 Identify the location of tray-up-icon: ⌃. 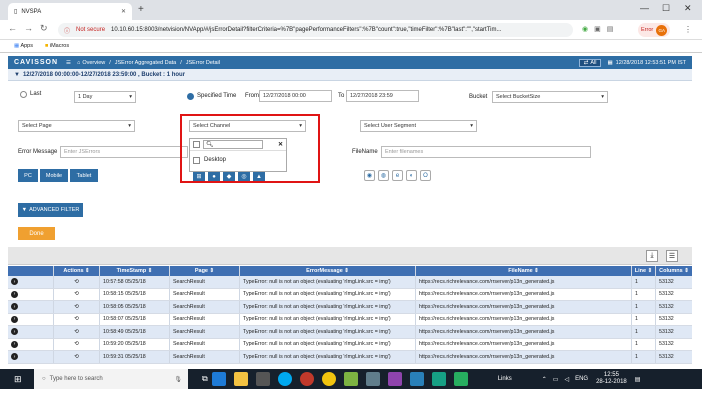
(544, 379).